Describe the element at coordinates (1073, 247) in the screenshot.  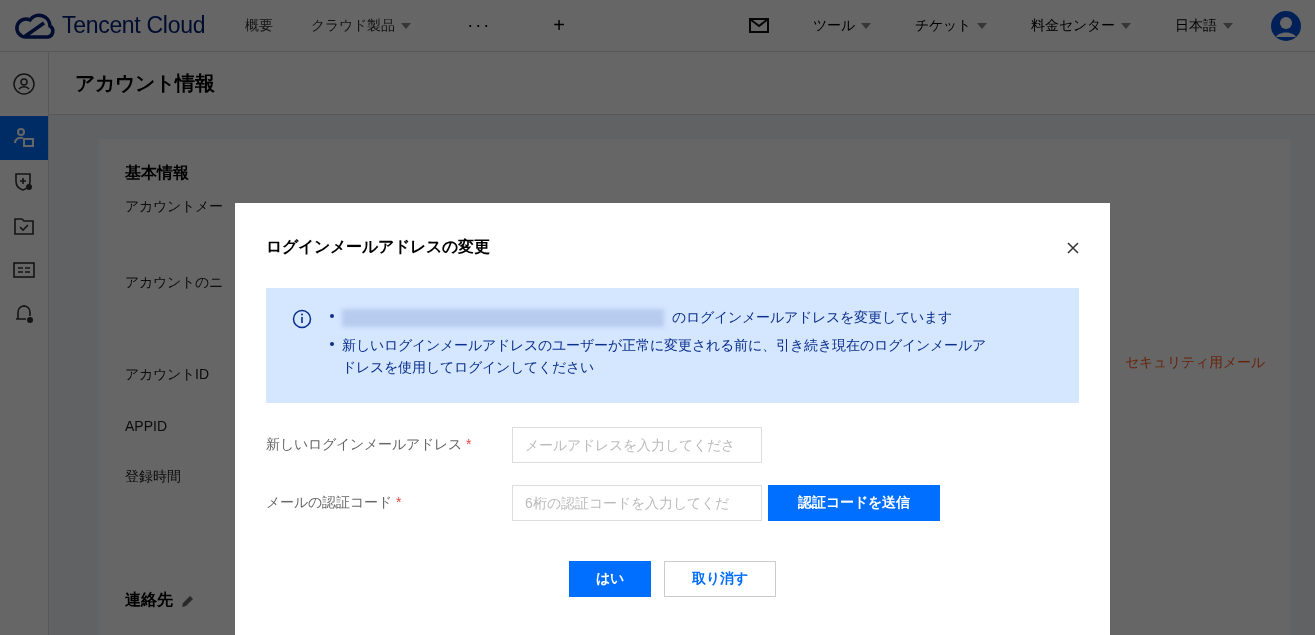
I see `close-icon` at that location.